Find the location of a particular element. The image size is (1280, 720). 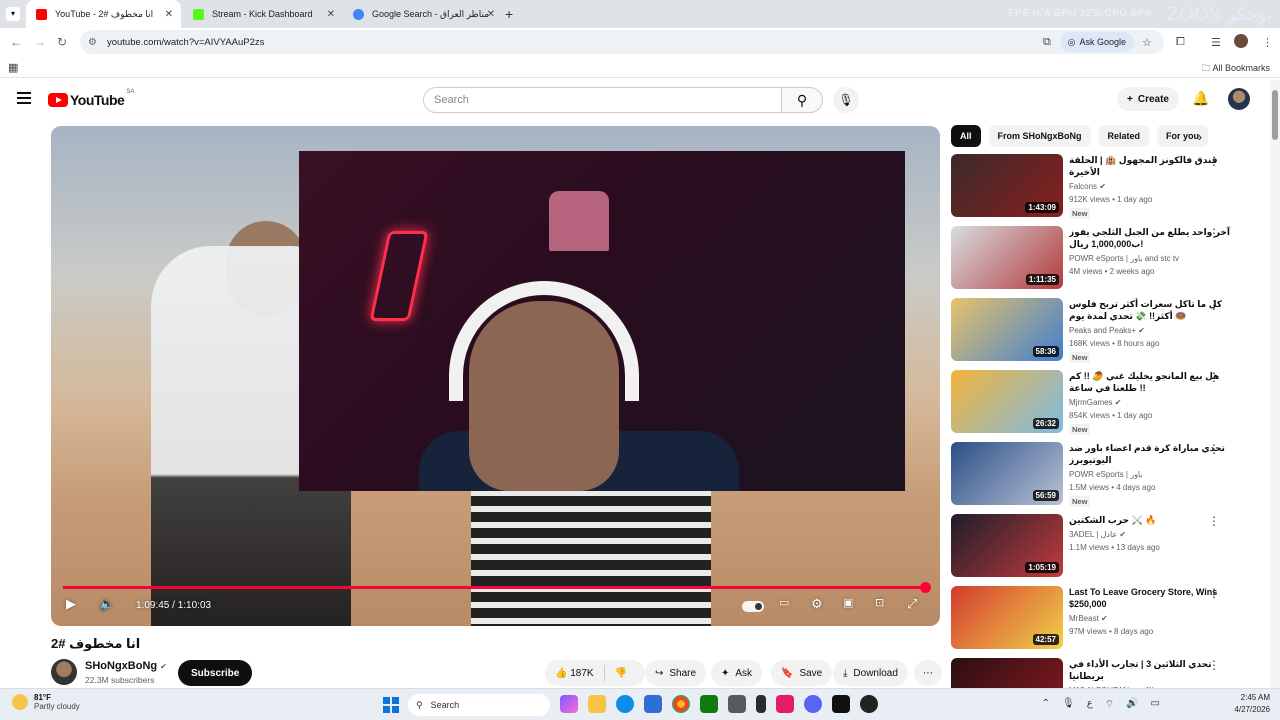

reading-list-icon: ☰ is located at coordinates (1216, 42).